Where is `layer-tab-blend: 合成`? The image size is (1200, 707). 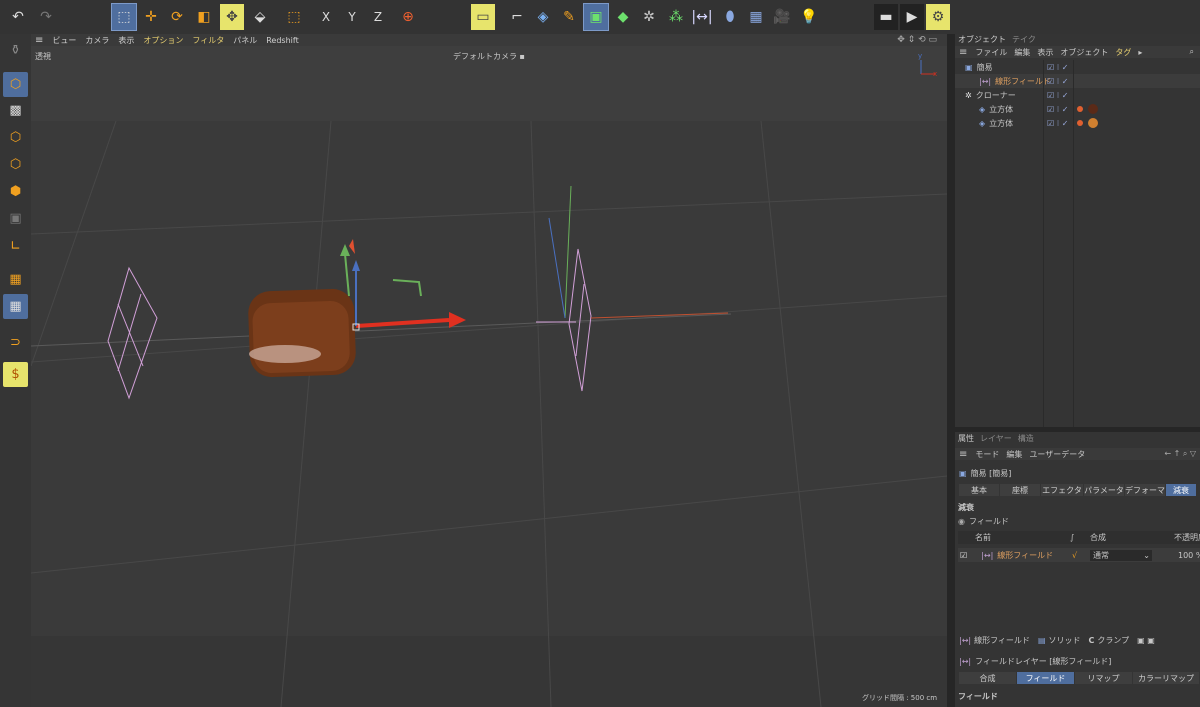 layer-tab-blend: 合成 is located at coordinates (987, 678).